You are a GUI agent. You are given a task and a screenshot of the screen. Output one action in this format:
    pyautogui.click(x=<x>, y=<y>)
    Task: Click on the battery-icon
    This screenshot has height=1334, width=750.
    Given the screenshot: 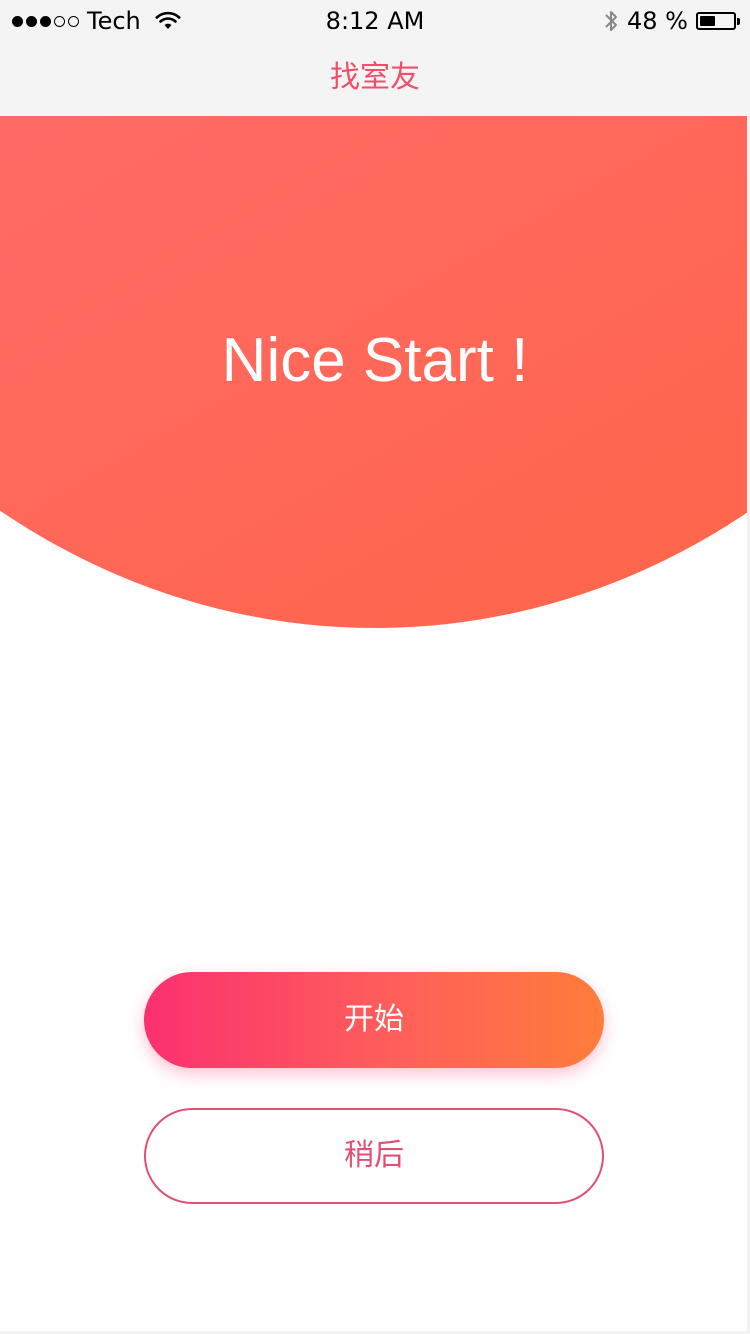 What is the action you would take?
    pyautogui.click(x=718, y=21)
    